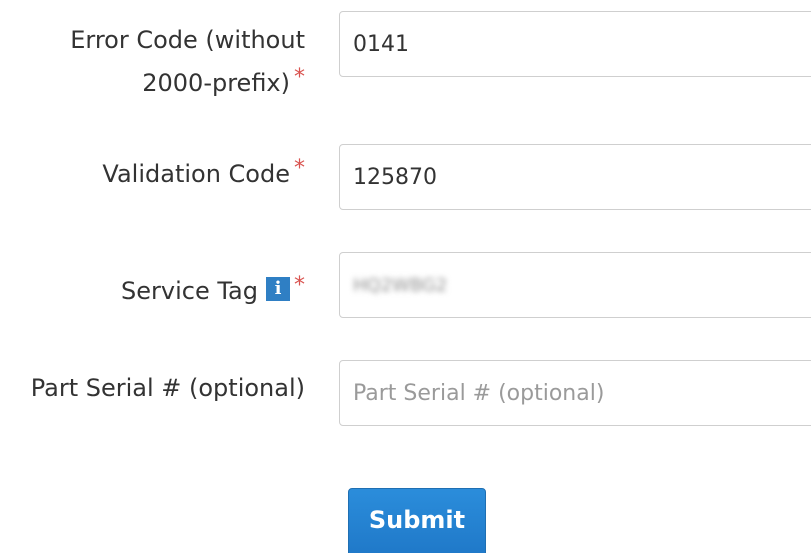  What do you see at coordinates (575, 285) in the screenshot?
I see `service-tag-input: HQ2WBG2` at bounding box center [575, 285].